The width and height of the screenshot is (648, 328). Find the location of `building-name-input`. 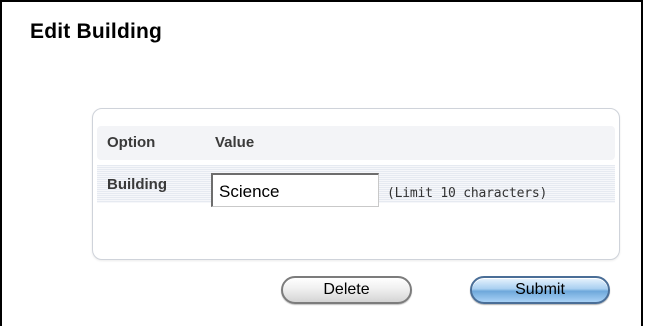

building-name-input is located at coordinates (295, 190).